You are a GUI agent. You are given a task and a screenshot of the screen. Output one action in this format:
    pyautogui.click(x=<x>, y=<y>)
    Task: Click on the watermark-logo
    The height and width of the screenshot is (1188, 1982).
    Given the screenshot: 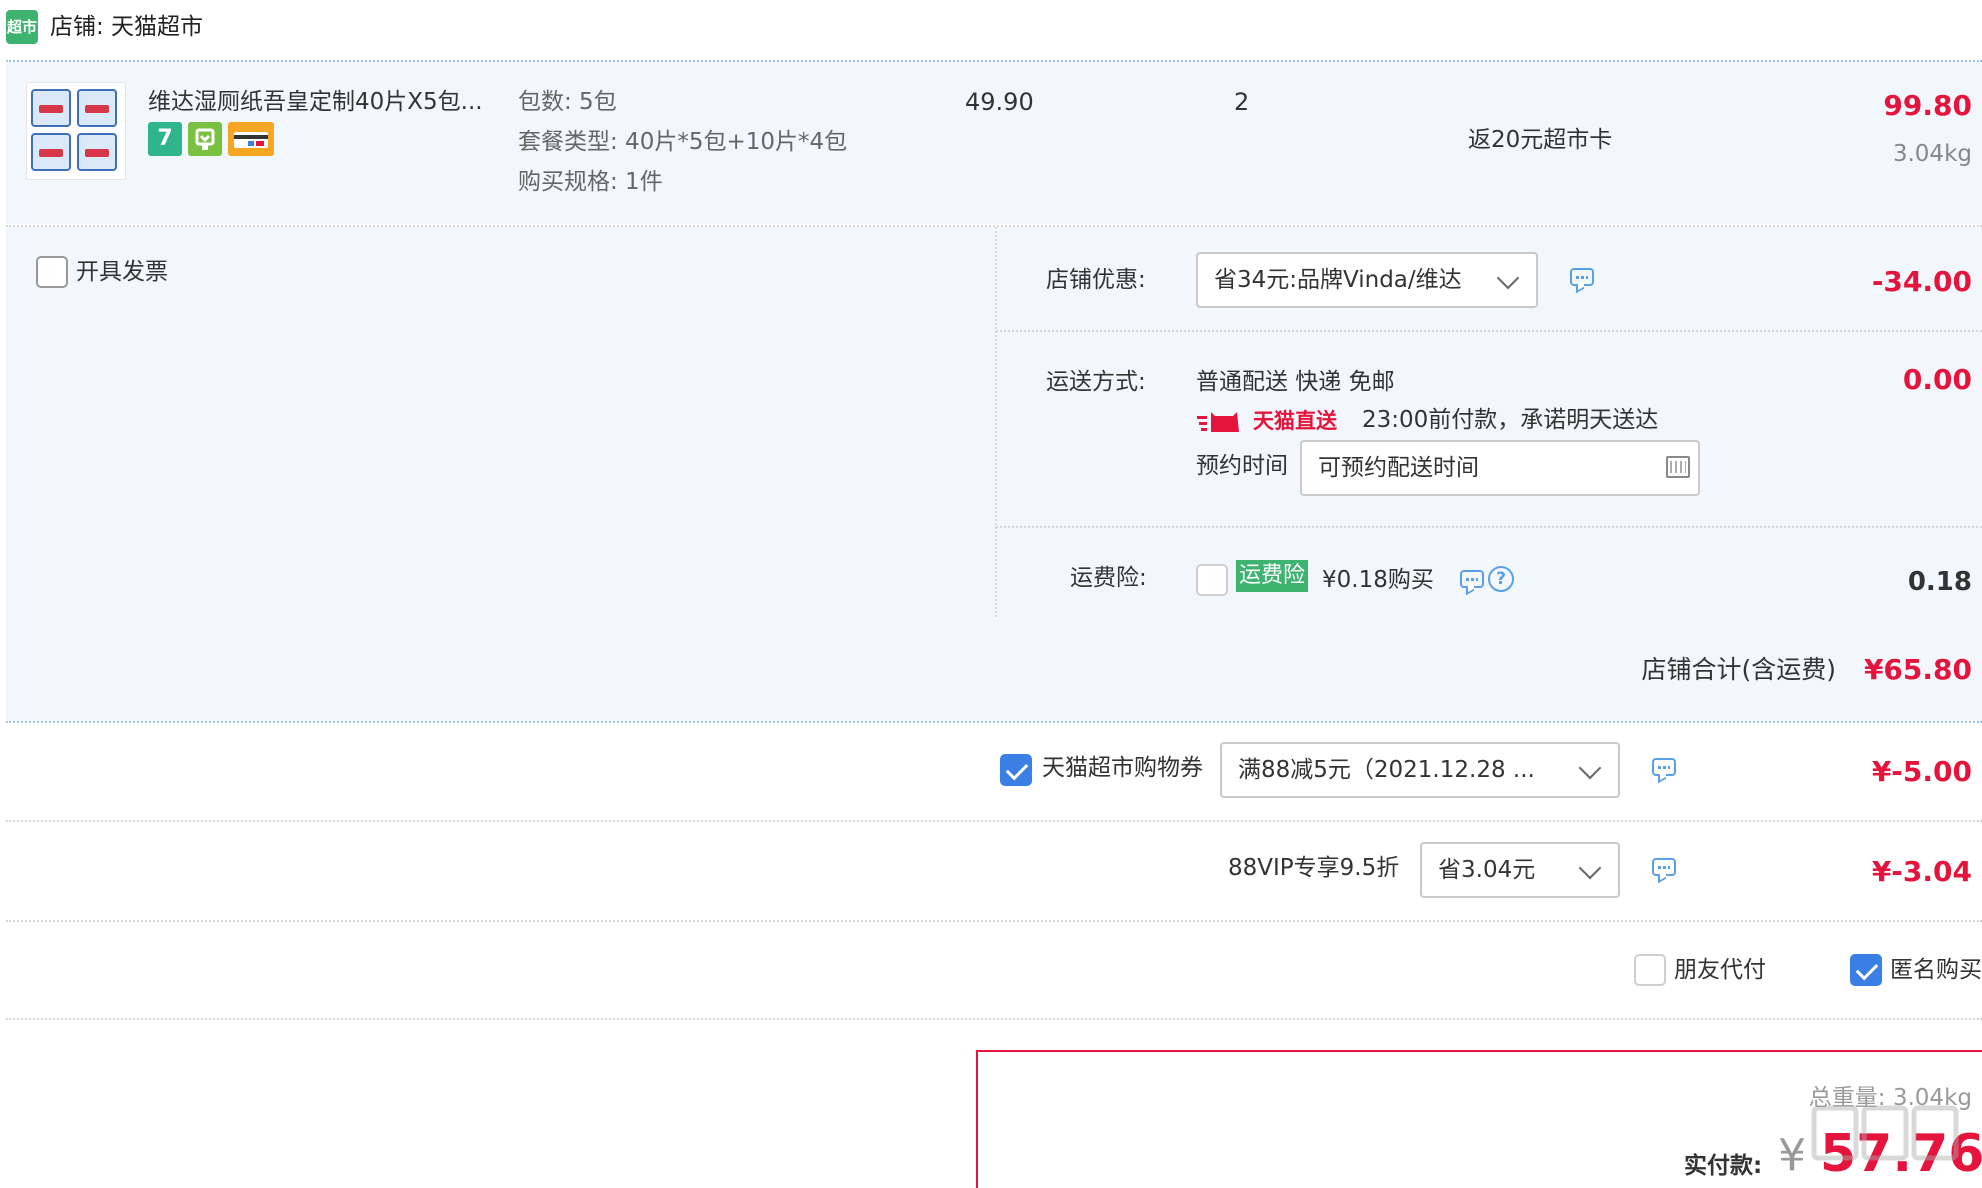 What is the action you would take?
    pyautogui.click(x=1885, y=1142)
    